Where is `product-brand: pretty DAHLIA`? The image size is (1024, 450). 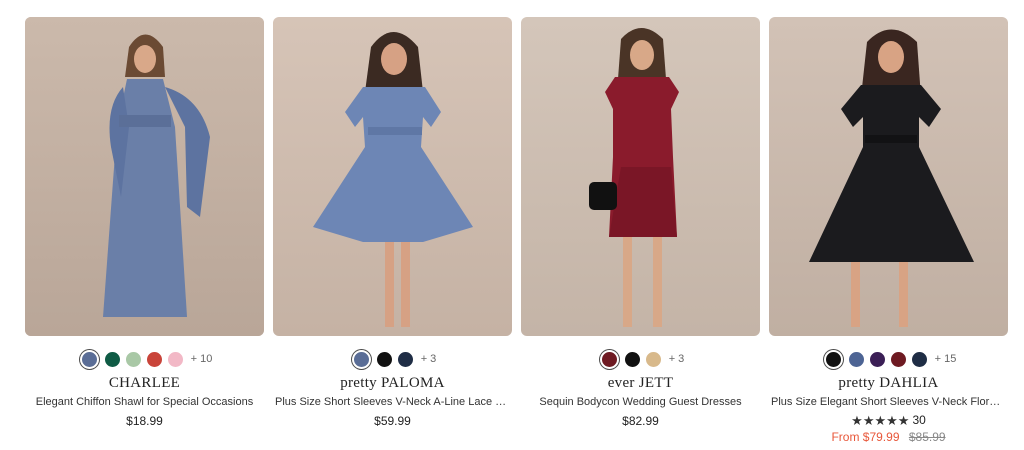
product-brand: pretty DAHLIA is located at coordinates (888, 383).